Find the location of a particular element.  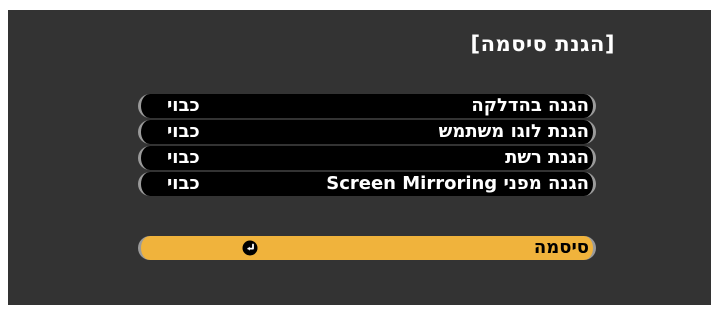

menu-item-label: הגנת רשת is located at coordinates (547, 157).